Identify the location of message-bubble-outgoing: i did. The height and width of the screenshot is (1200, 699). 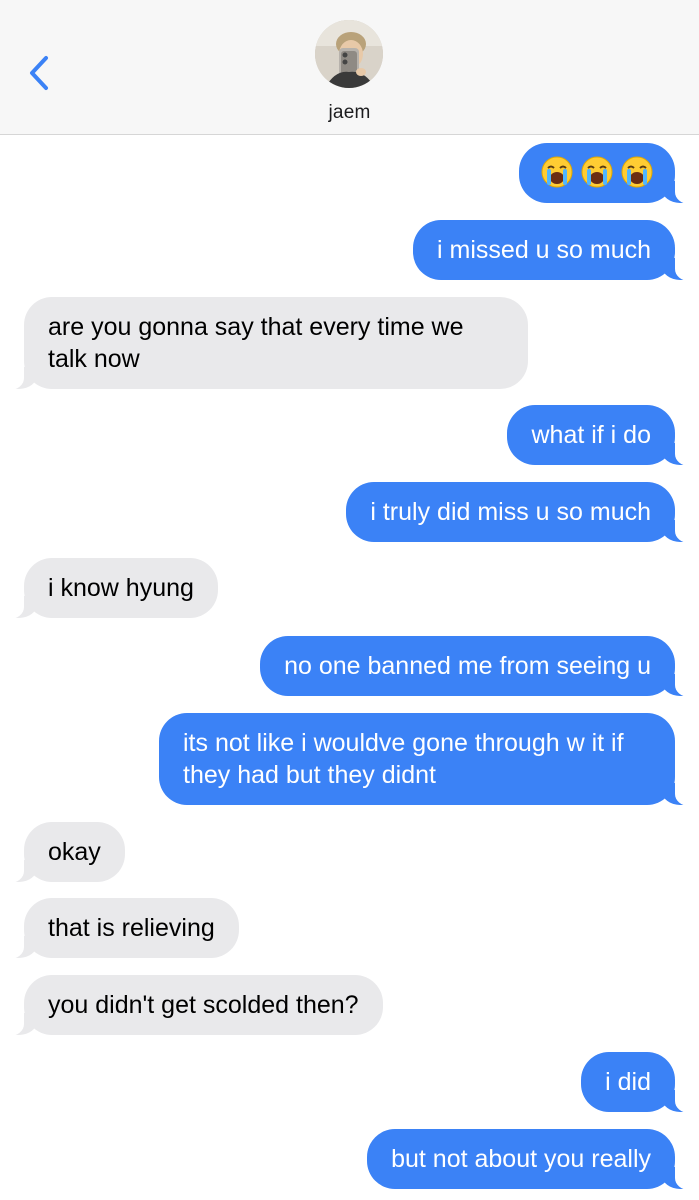
(640, 1082).